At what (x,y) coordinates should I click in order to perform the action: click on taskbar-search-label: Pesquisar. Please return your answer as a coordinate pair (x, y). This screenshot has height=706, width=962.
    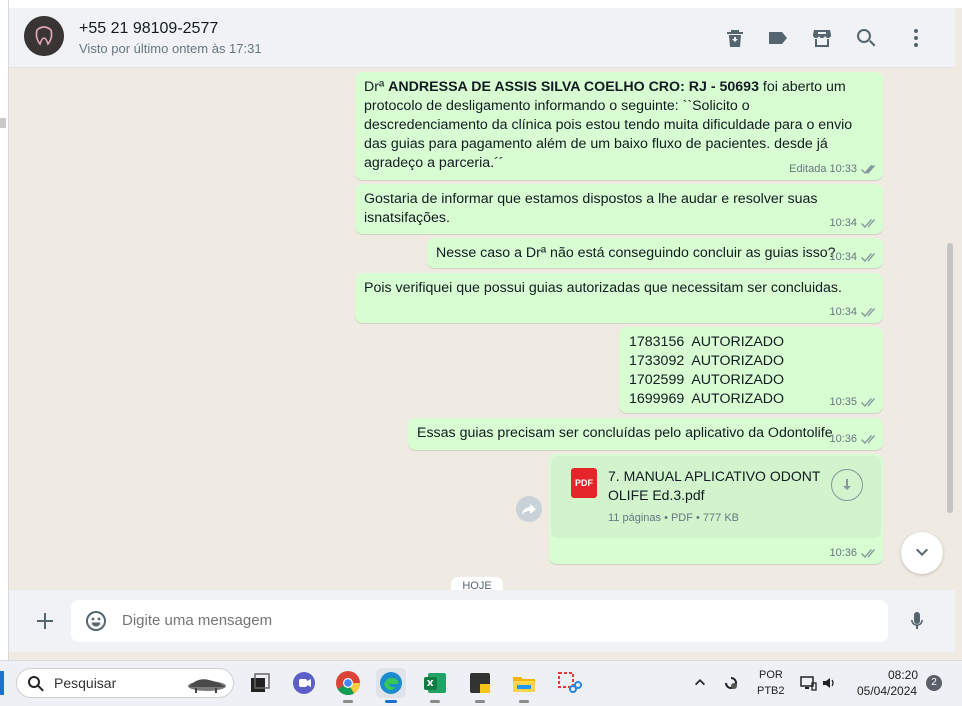
    Looking at the image, I should click on (85, 683).